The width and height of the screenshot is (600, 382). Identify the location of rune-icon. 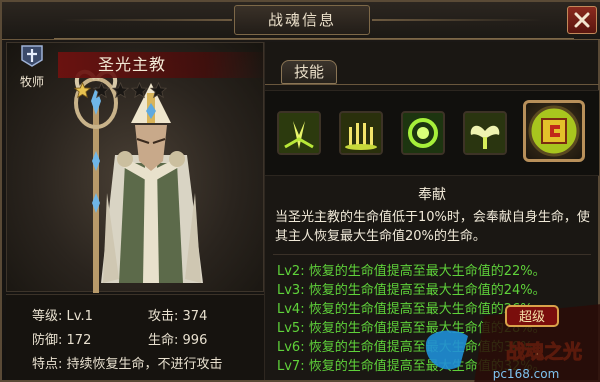
(554, 131).